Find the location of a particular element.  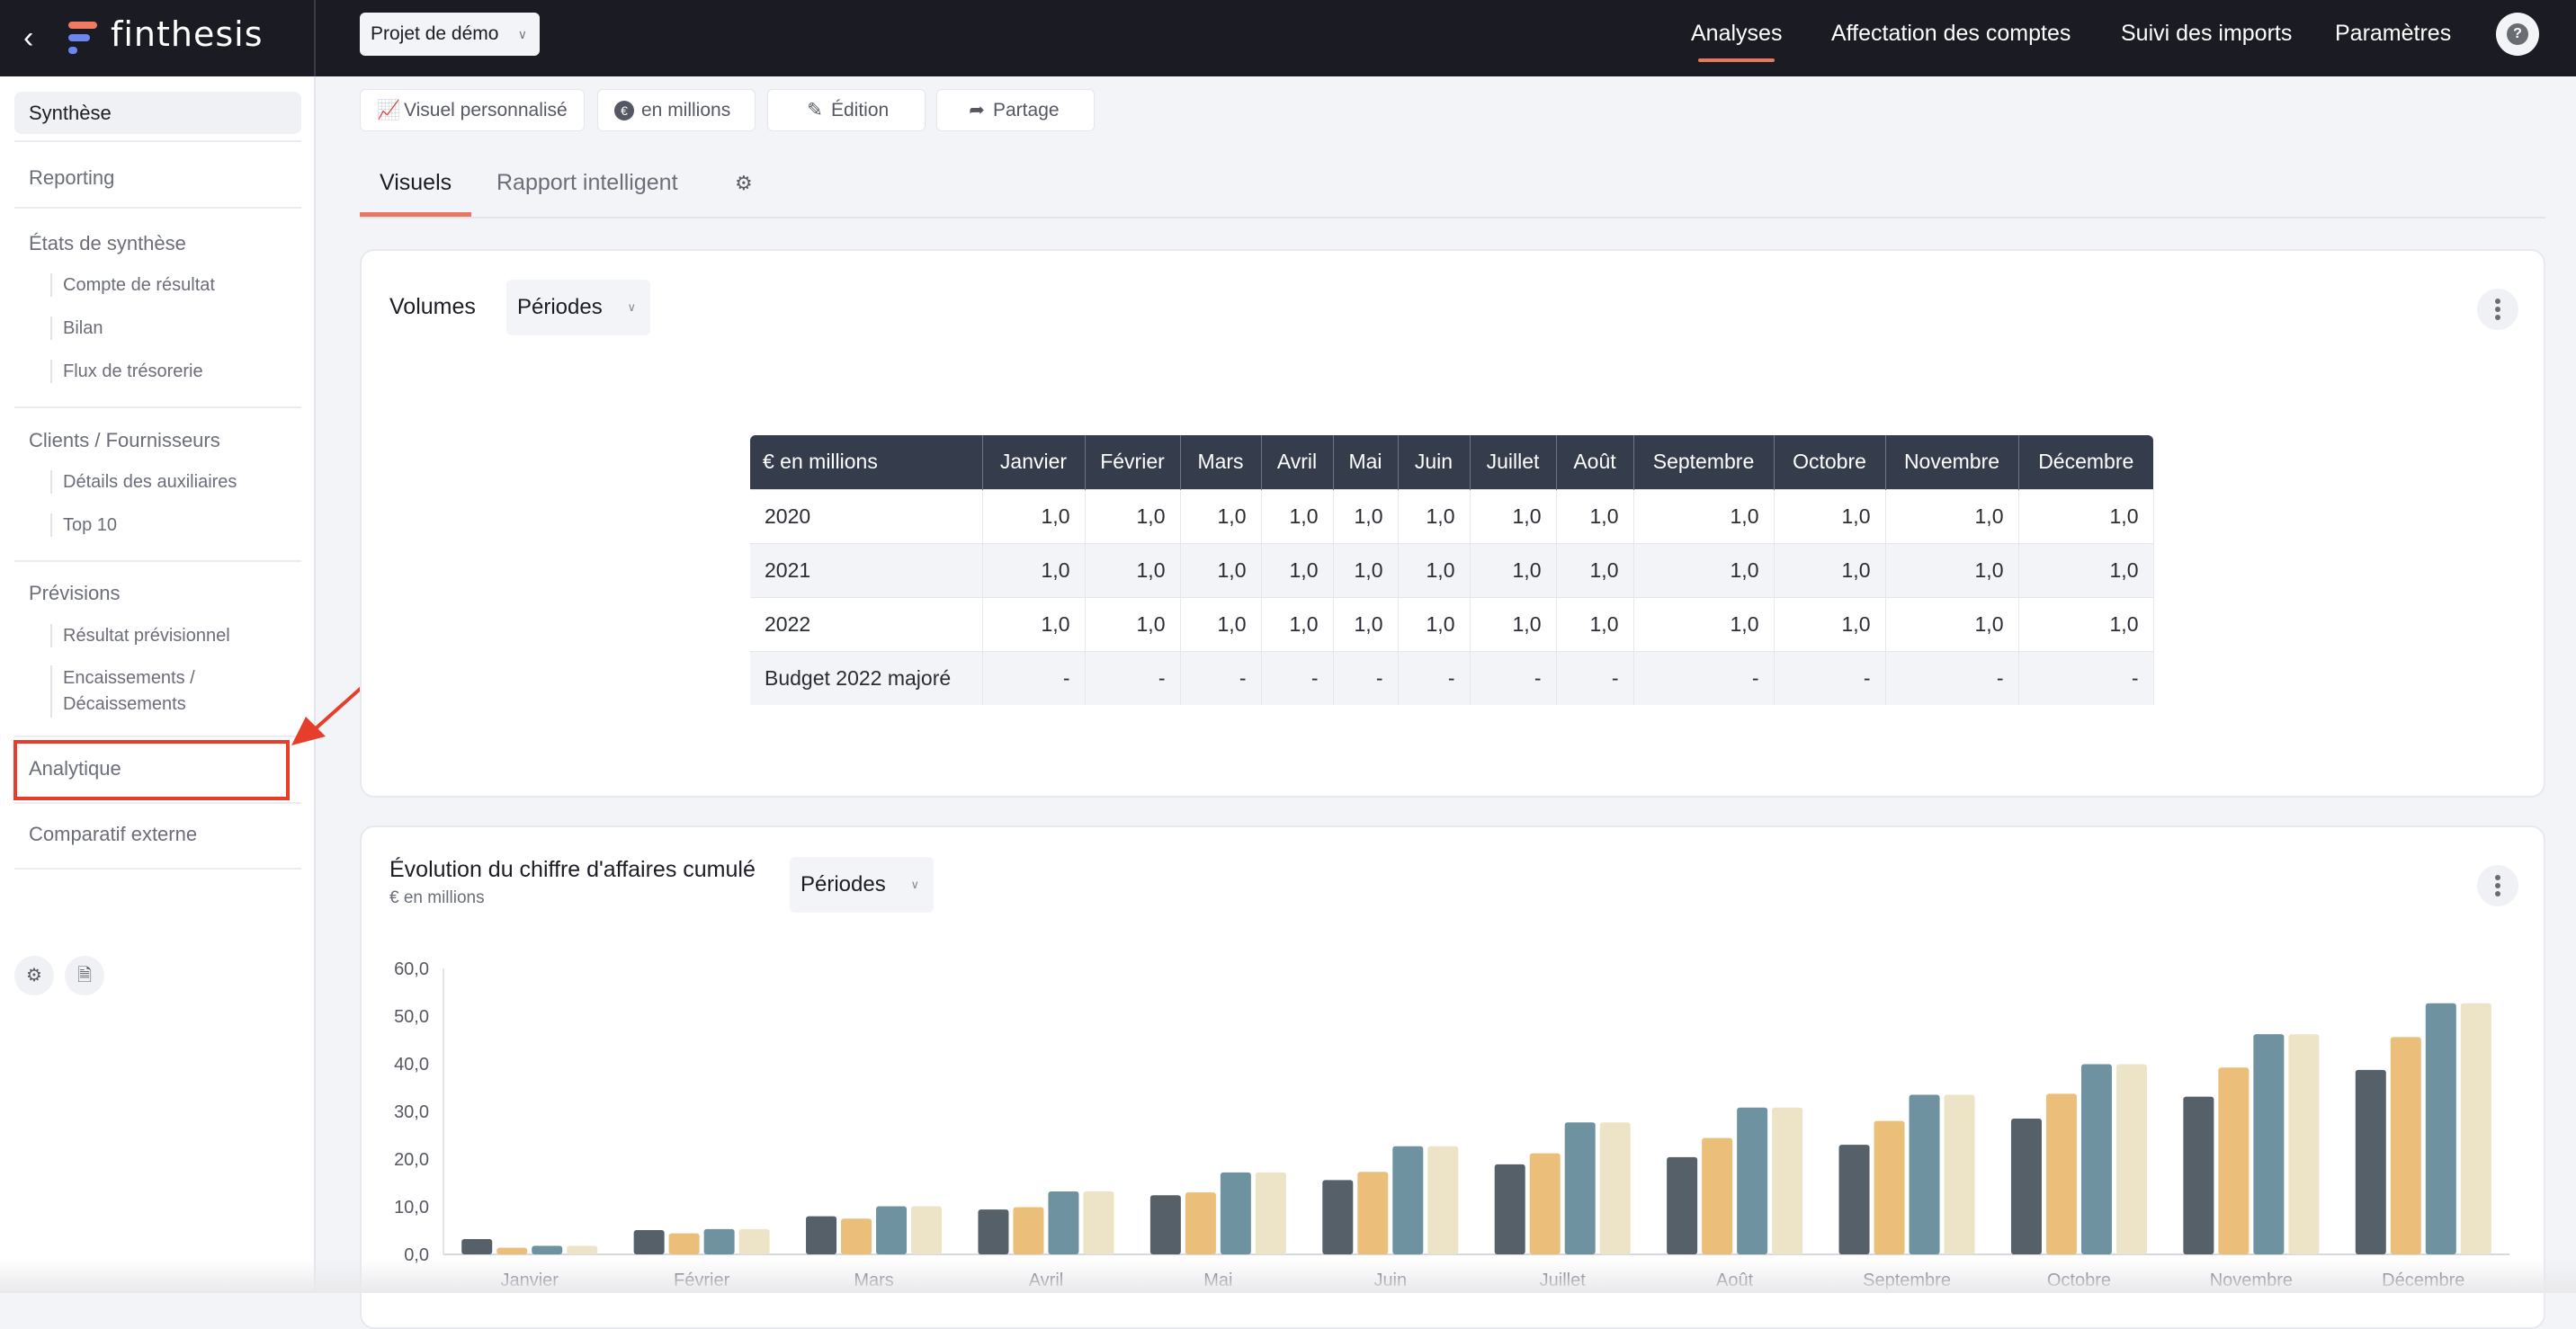

x-tick-label: Août is located at coordinates (1735, 1281).